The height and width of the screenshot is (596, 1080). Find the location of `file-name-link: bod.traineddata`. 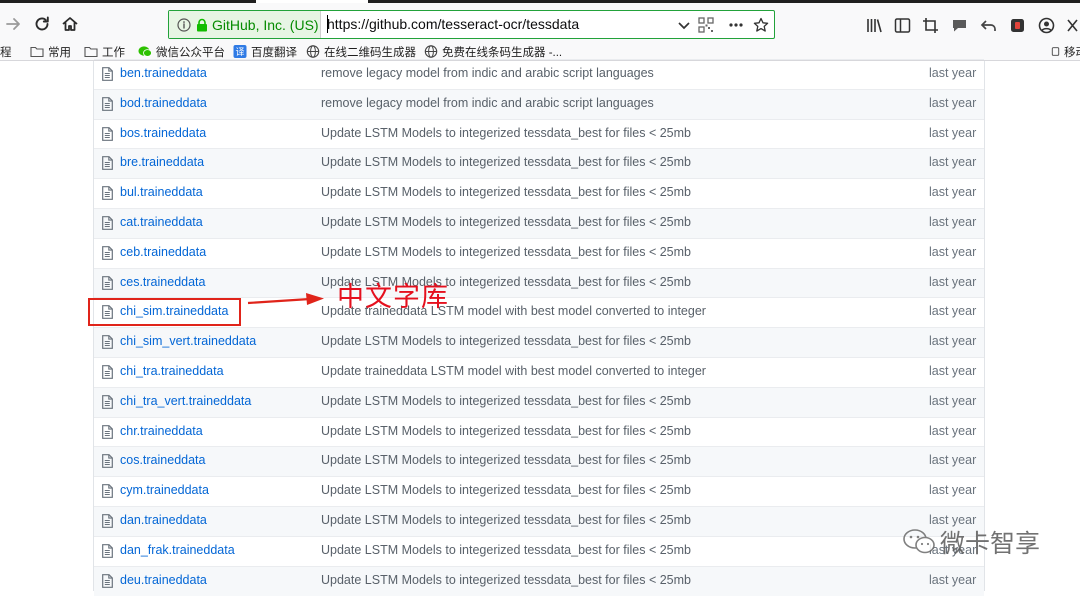

file-name-link: bod.traineddata is located at coordinates (163, 103).